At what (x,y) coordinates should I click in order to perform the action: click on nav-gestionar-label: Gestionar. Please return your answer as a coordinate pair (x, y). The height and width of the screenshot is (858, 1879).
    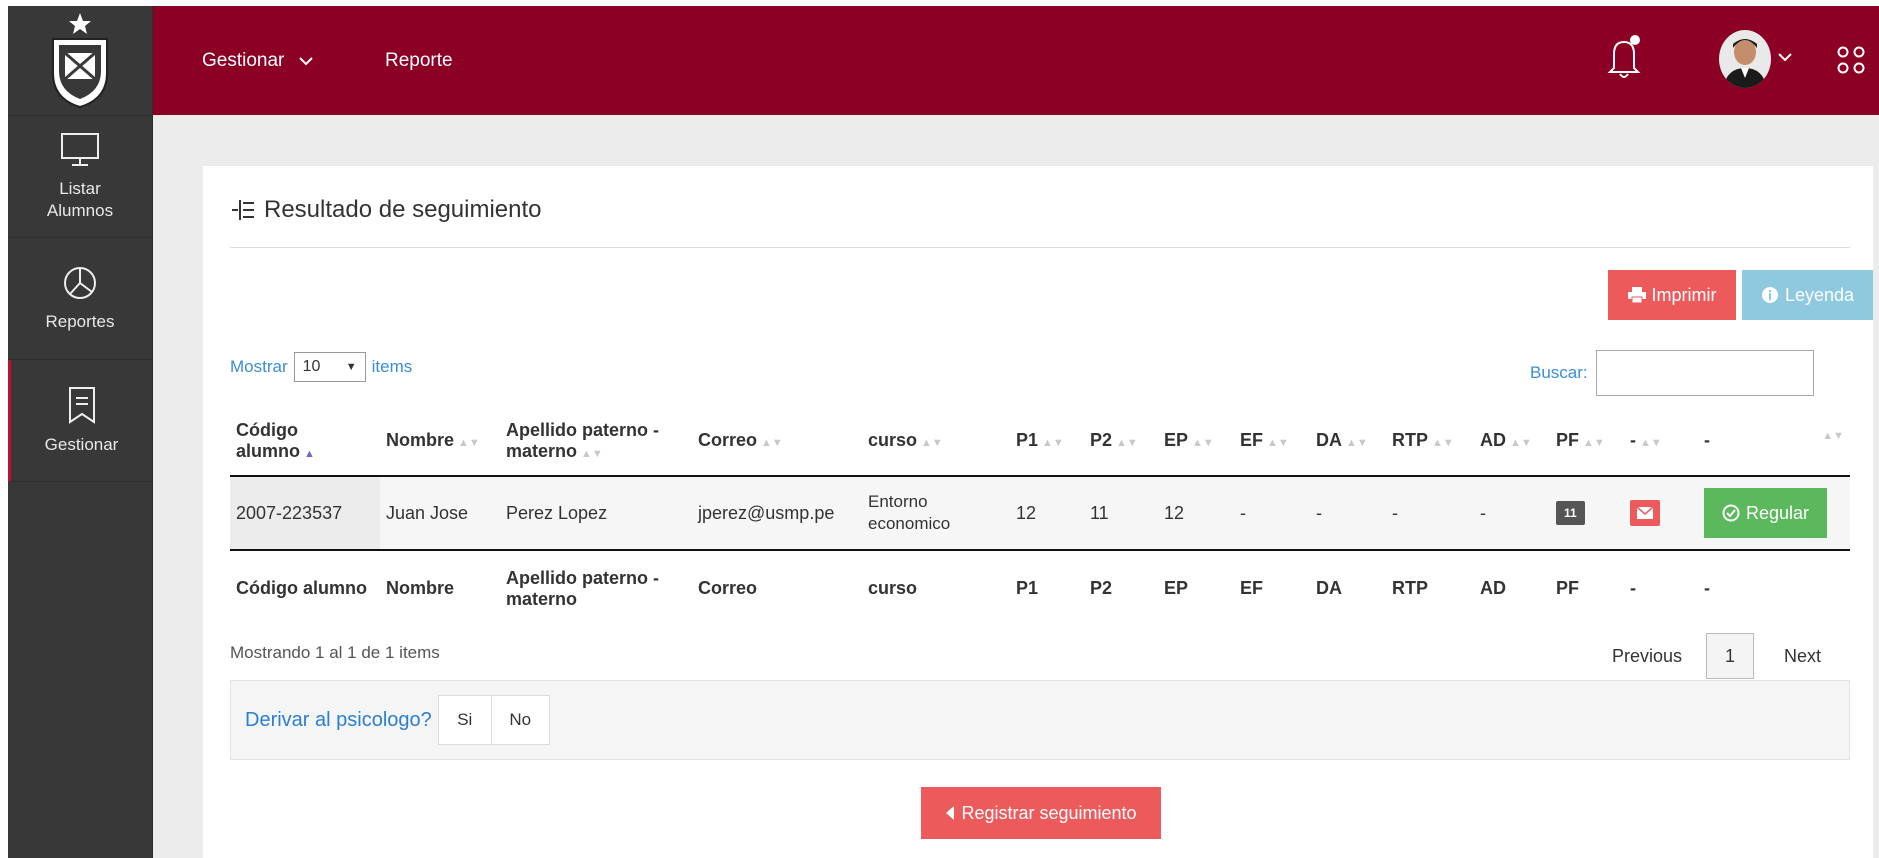
    Looking at the image, I should click on (243, 60).